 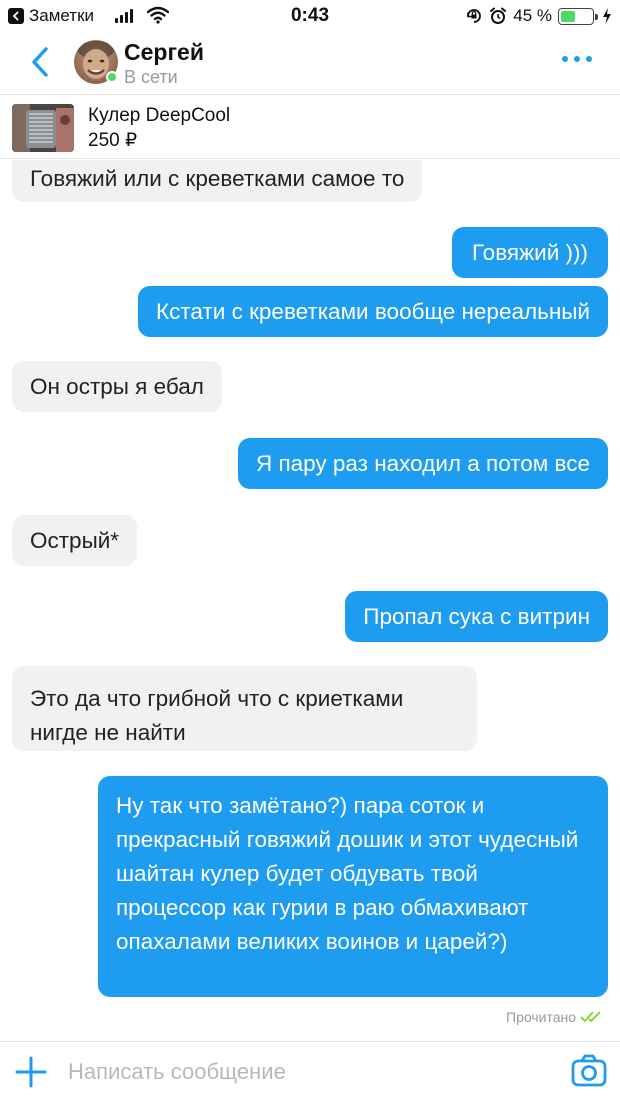 I want to click on lock-rotation-icon, so click(x=474, y=16).